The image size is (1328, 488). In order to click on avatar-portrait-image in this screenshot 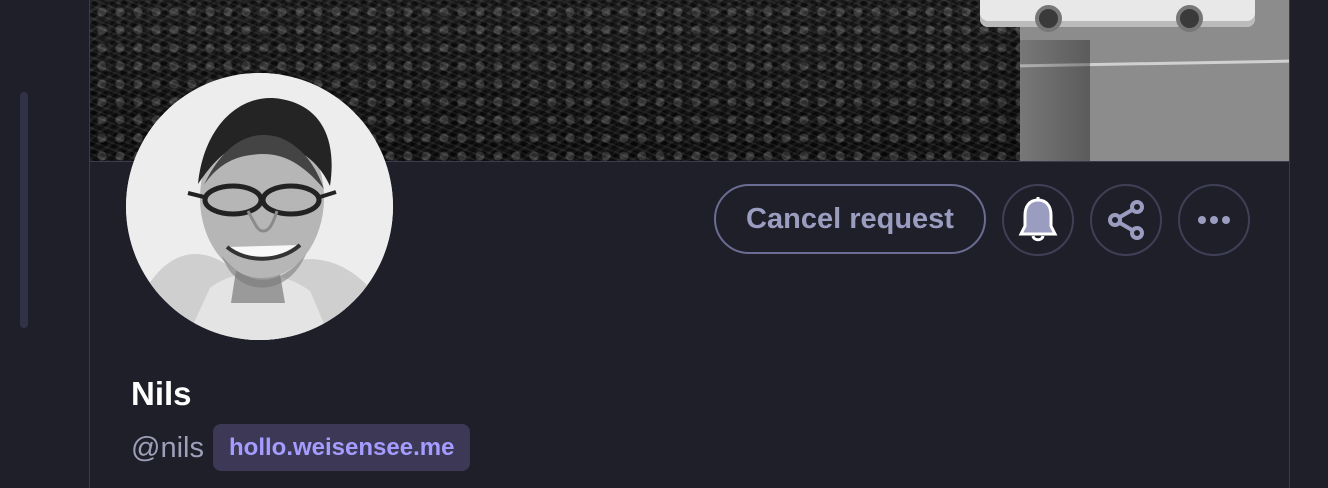, I will do `click(259, 206)`.